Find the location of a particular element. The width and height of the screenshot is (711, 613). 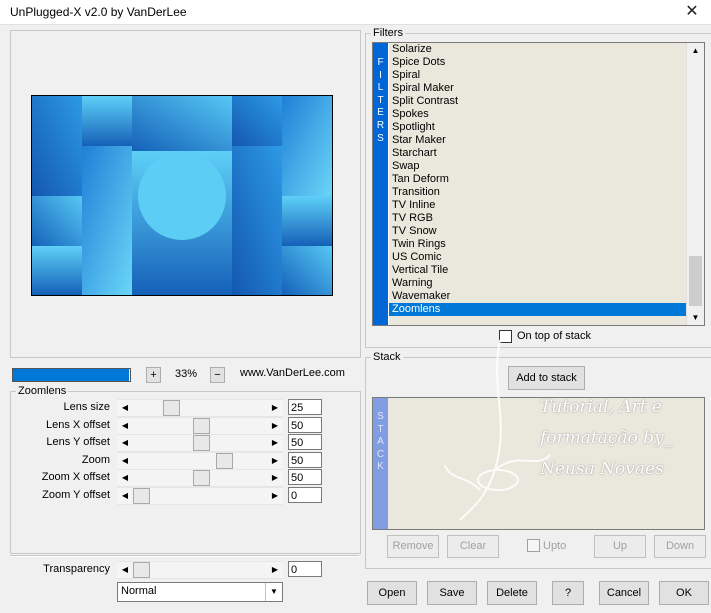

clear-button: Clear is located at coordinates (473, 546).